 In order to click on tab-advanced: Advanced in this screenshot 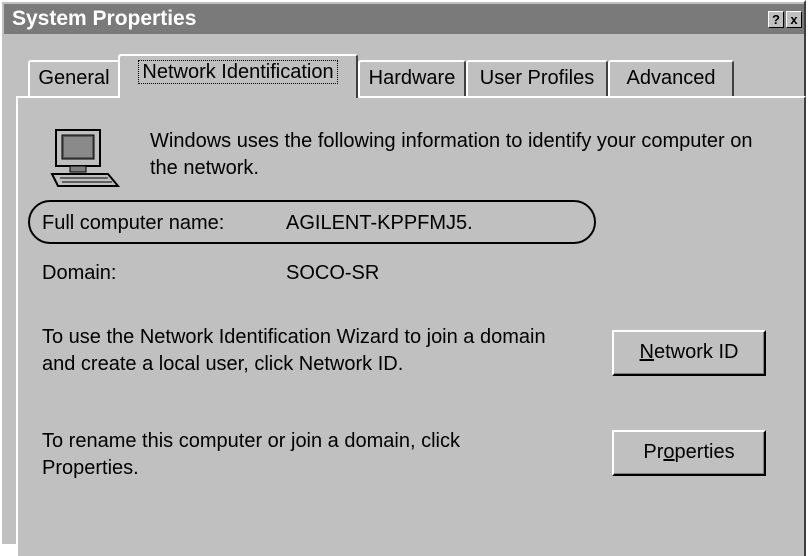, I will do `click(671, 78)`.